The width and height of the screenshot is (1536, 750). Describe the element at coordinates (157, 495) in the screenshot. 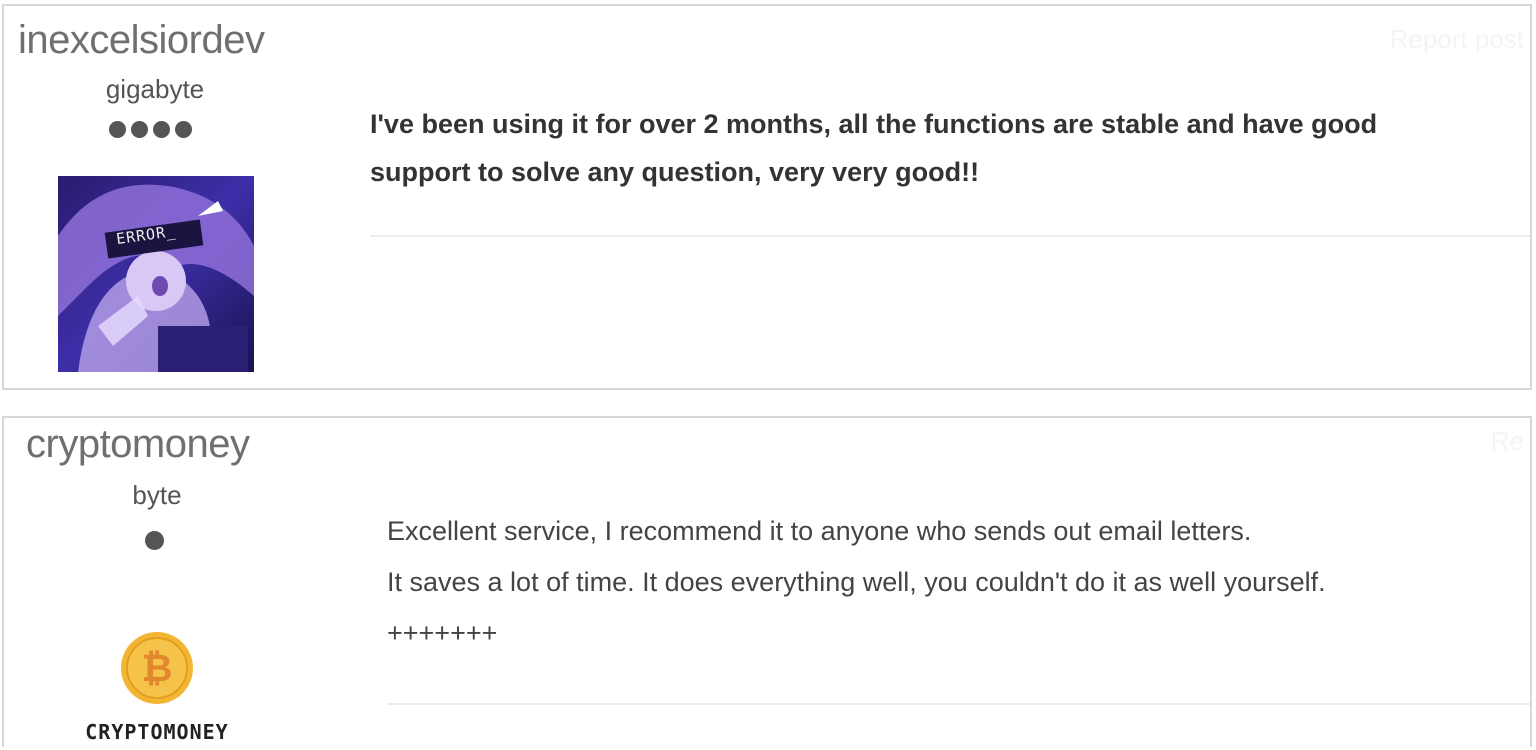

I see `user-rank: byte` at that location.